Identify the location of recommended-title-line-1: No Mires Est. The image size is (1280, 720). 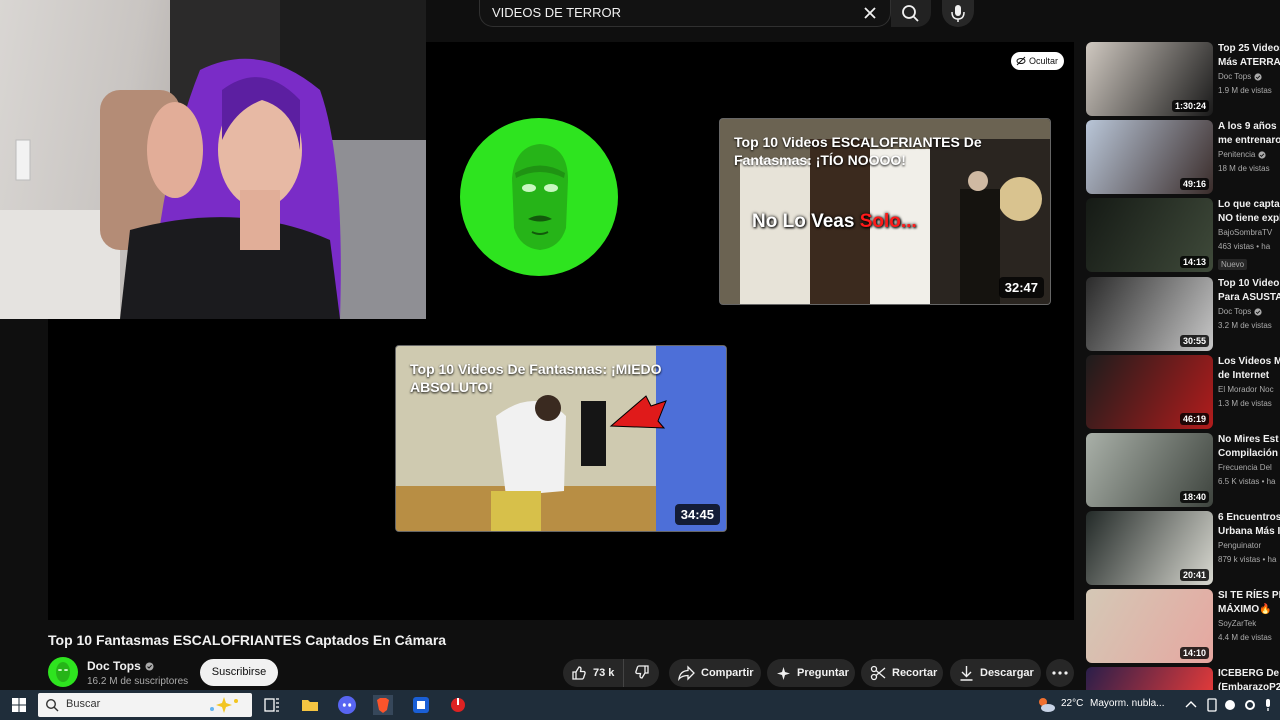
(1249, 440).